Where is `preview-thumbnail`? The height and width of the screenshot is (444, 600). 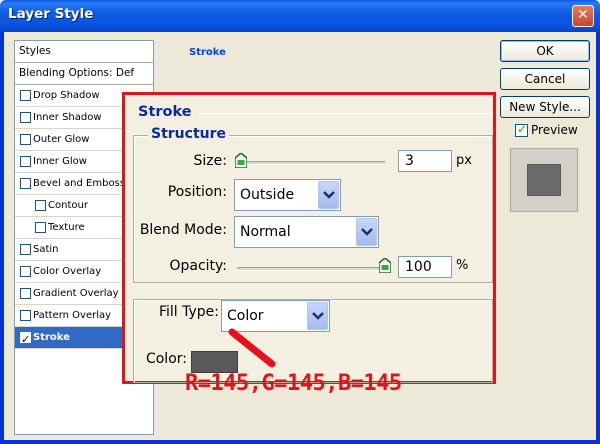
preview-thumbnail is located at coordinates (544, 180).